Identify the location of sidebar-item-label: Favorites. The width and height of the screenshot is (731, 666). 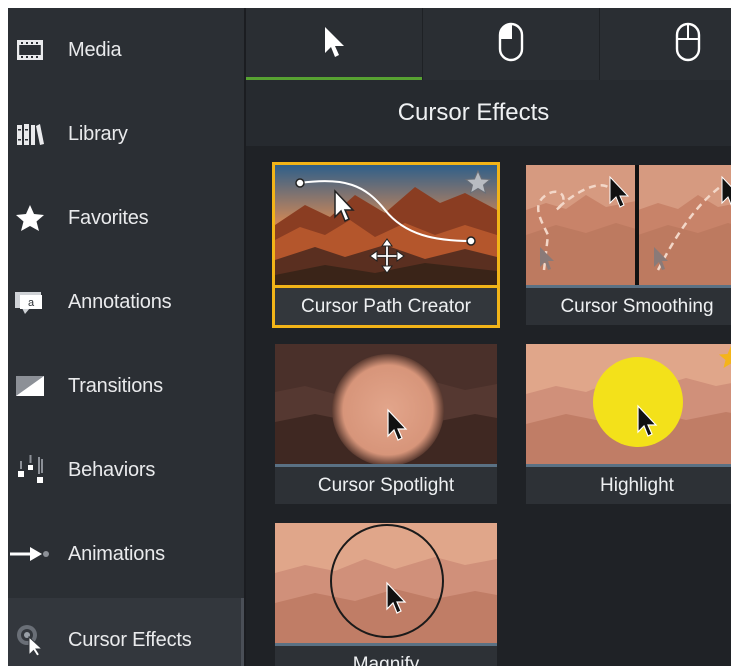
(108, 217).